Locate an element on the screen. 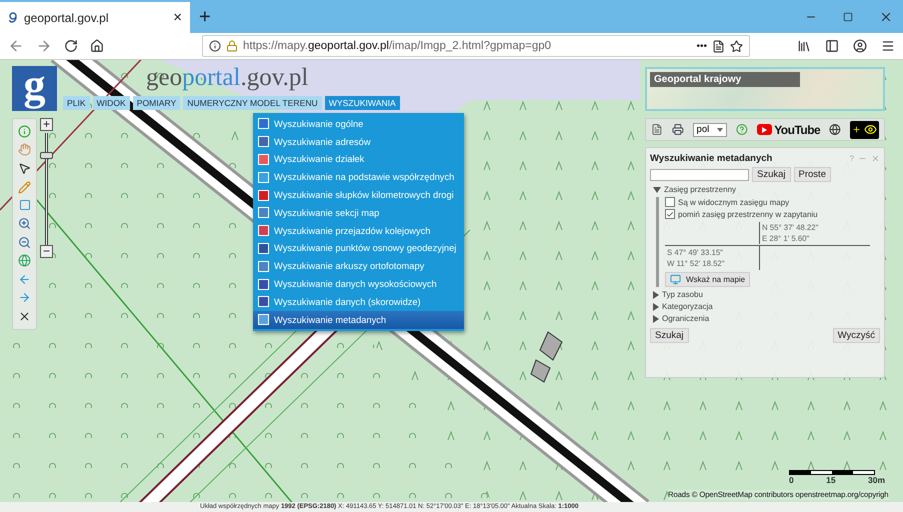  menu-item: WYSZUKIWANIA is located at coordinates (362, 103).